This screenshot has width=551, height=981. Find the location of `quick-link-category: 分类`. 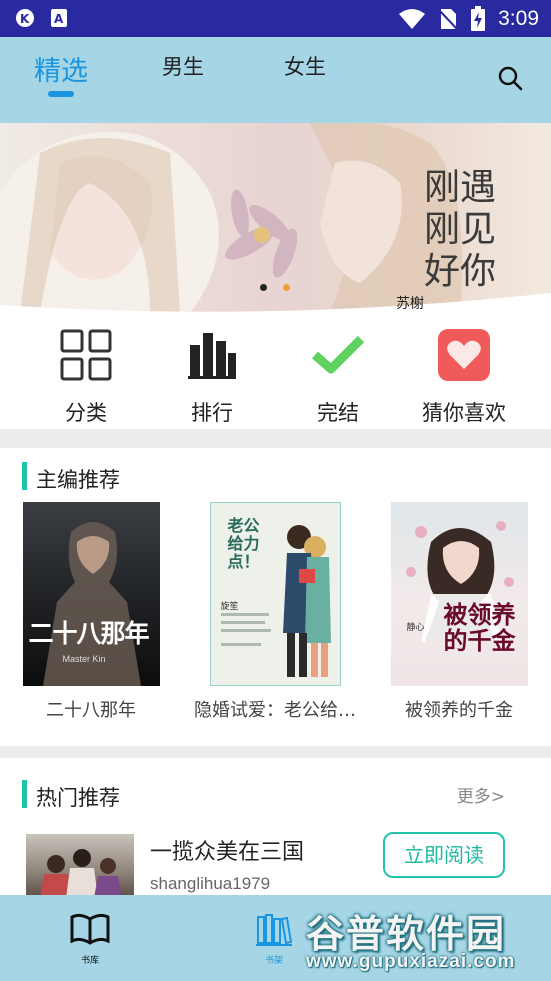

quick-link-category: 分类 is located at coordinates (86, 378).